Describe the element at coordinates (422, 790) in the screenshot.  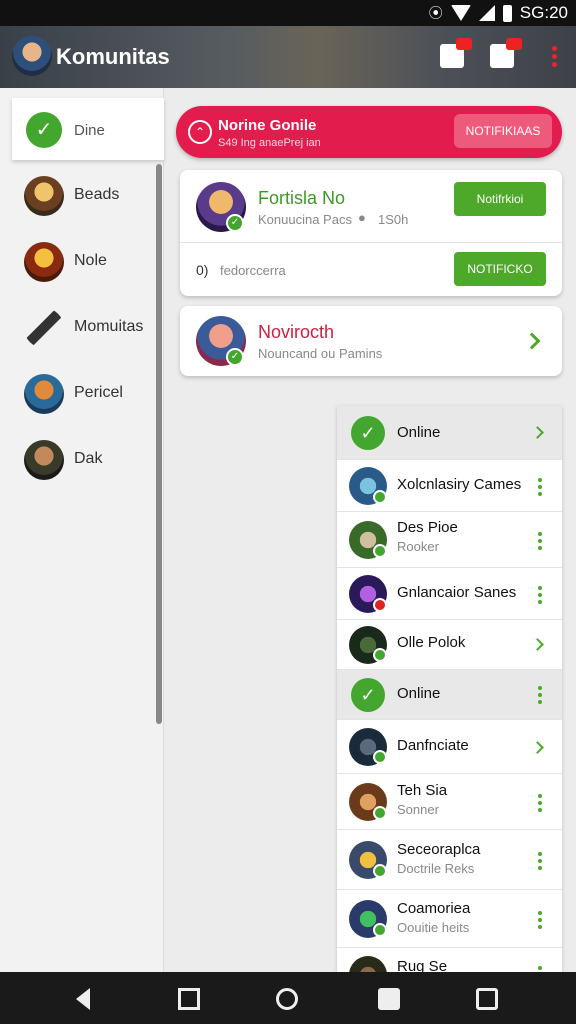
I see `member-name: Teh Sia` at that location.